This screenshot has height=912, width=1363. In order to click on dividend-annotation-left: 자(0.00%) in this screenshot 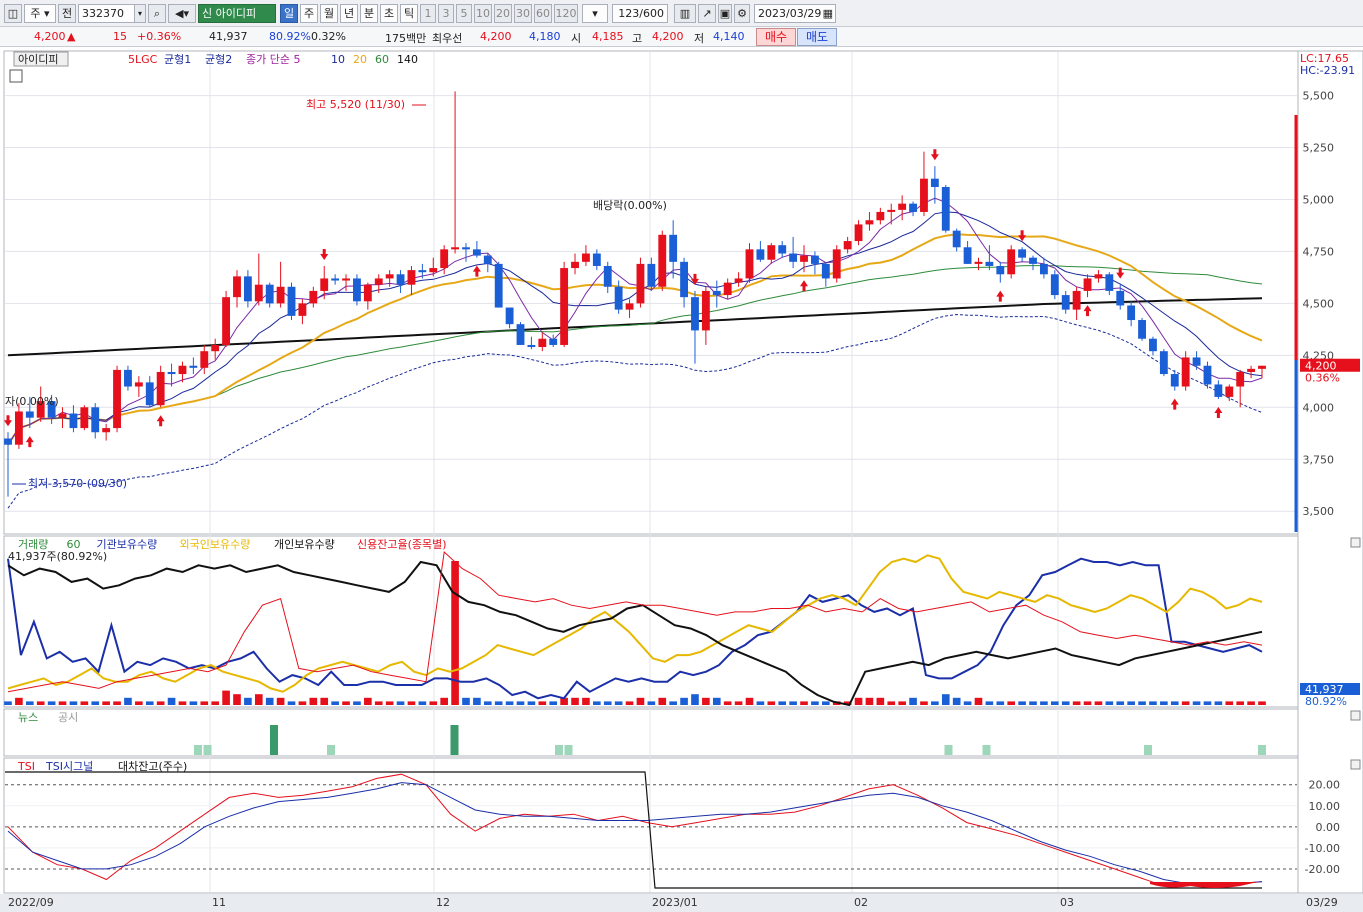, I will do `click(32, 401)`.